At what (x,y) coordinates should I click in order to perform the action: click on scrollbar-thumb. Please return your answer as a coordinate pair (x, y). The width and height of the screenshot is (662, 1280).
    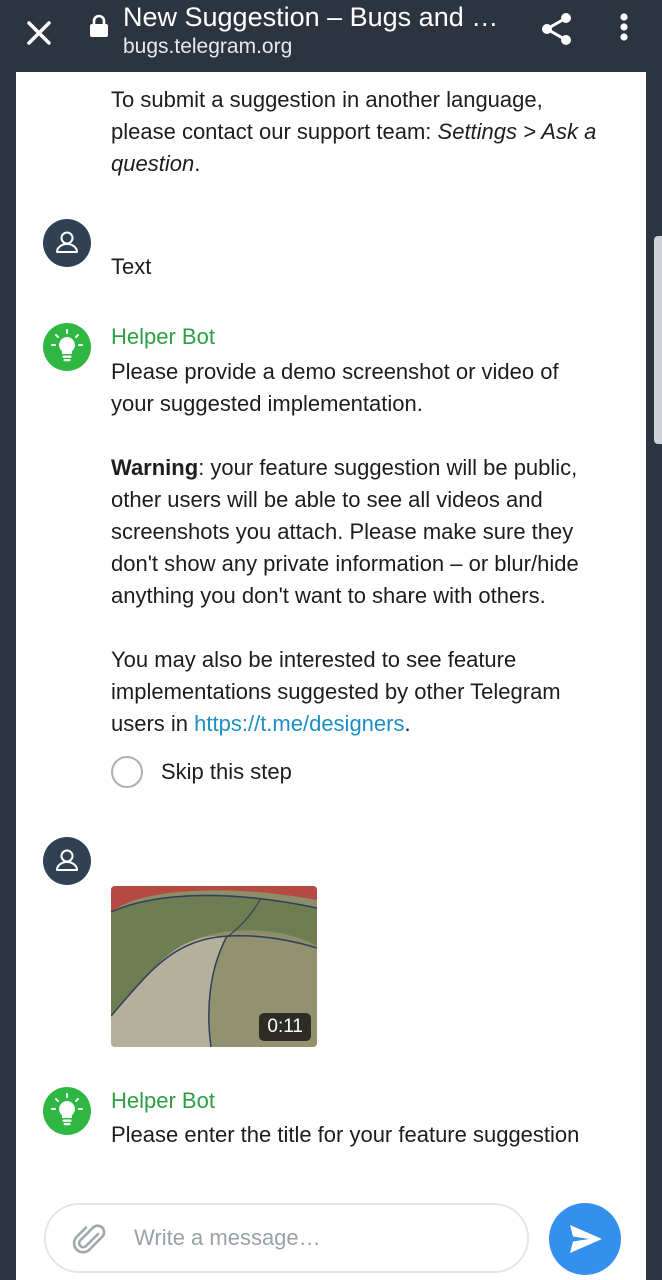
    Looking at the image, I should click on (658, 340).